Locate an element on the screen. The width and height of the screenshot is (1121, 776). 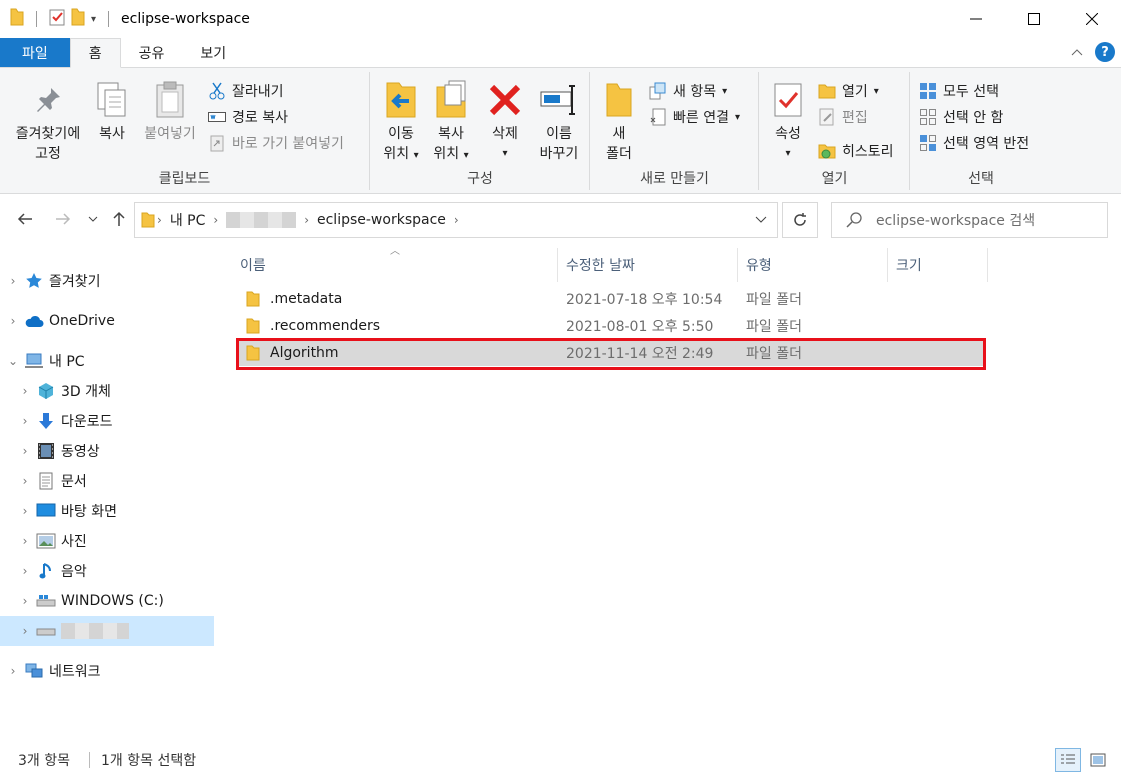
pin-icon is located at coordinates (48, 100).